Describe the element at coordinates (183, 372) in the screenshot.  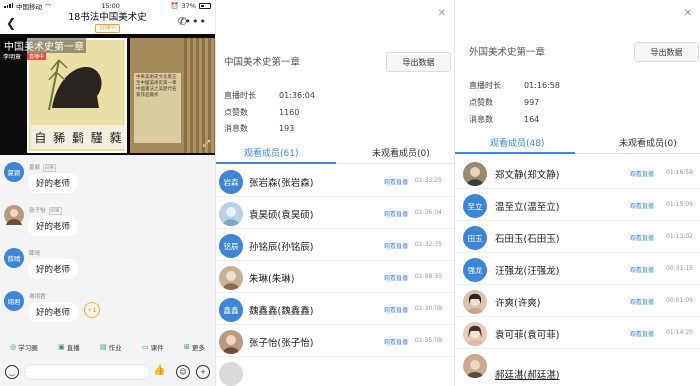
I see `emoji-icon: ☺` at that location.